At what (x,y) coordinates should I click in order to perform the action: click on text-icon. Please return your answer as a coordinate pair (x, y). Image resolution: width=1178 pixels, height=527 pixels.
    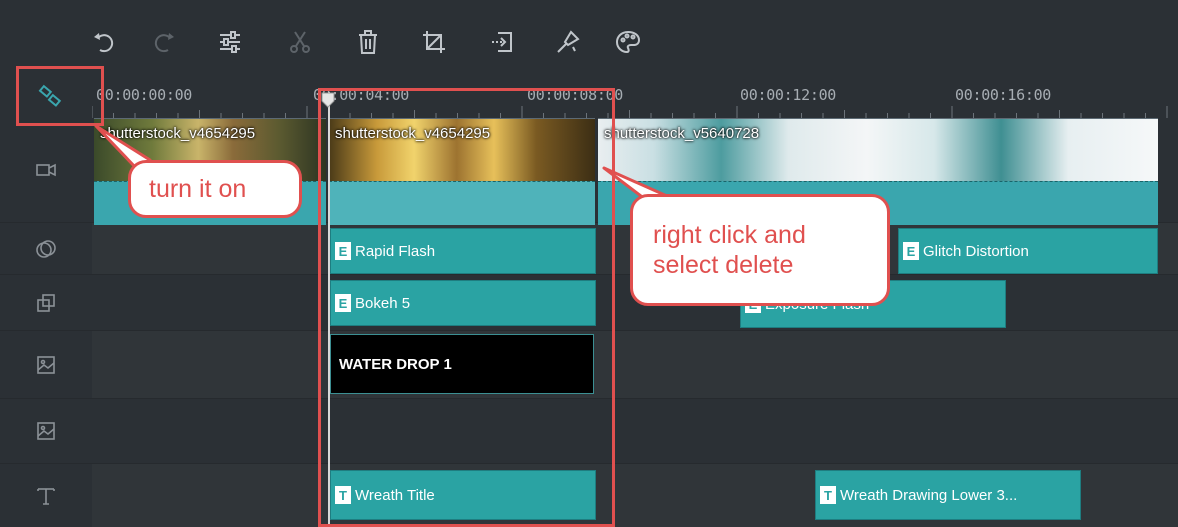
    Looking at the image, I should click on (46, 496).